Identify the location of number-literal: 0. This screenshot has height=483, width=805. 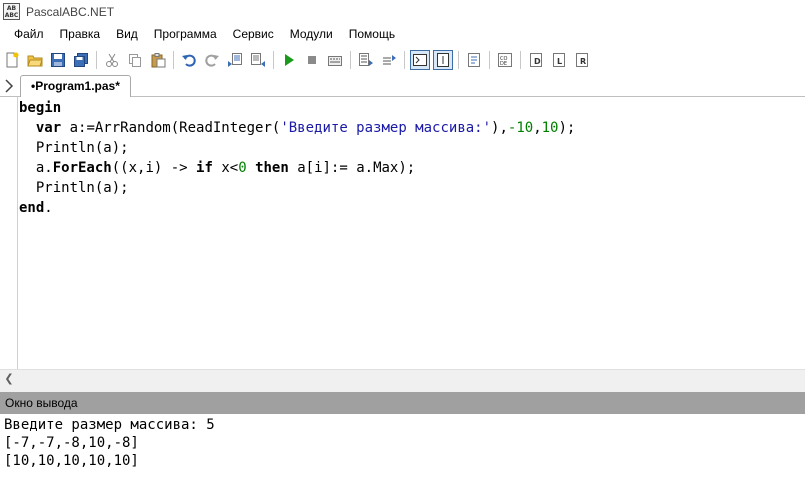
(242, 168).